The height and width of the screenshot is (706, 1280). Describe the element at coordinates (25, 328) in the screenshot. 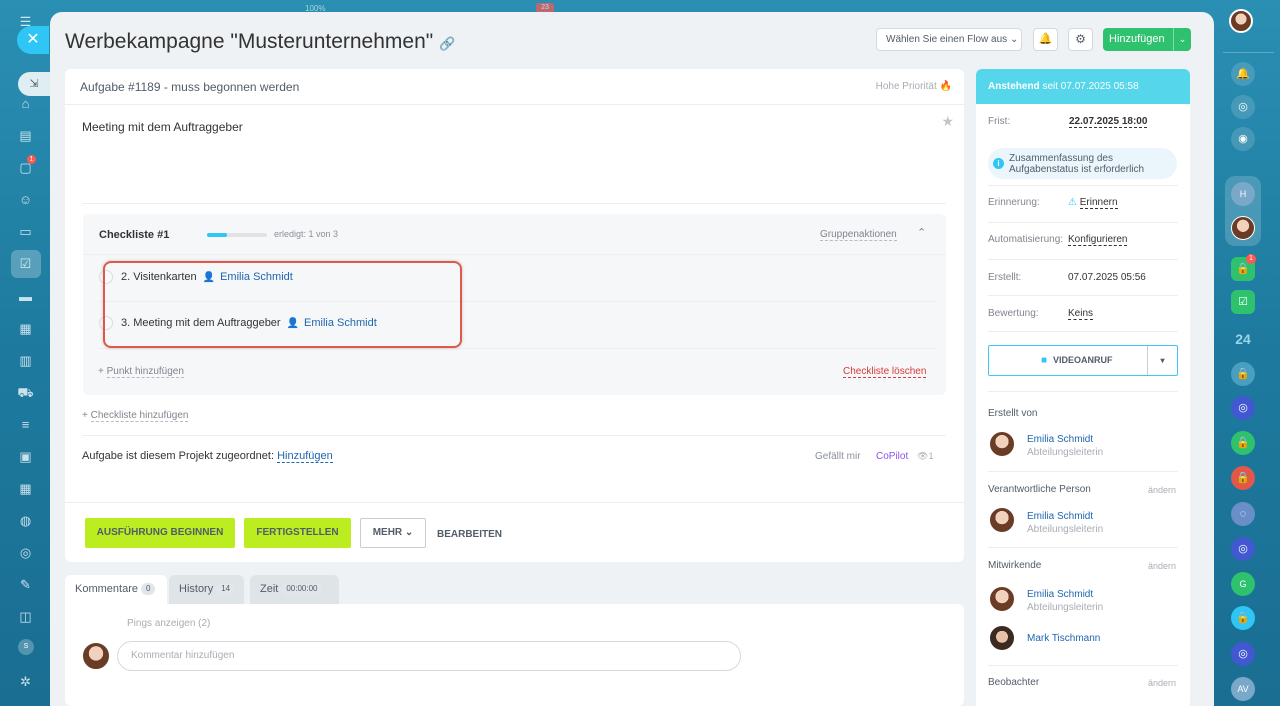

I see `sites-icon: ▦` at that location.